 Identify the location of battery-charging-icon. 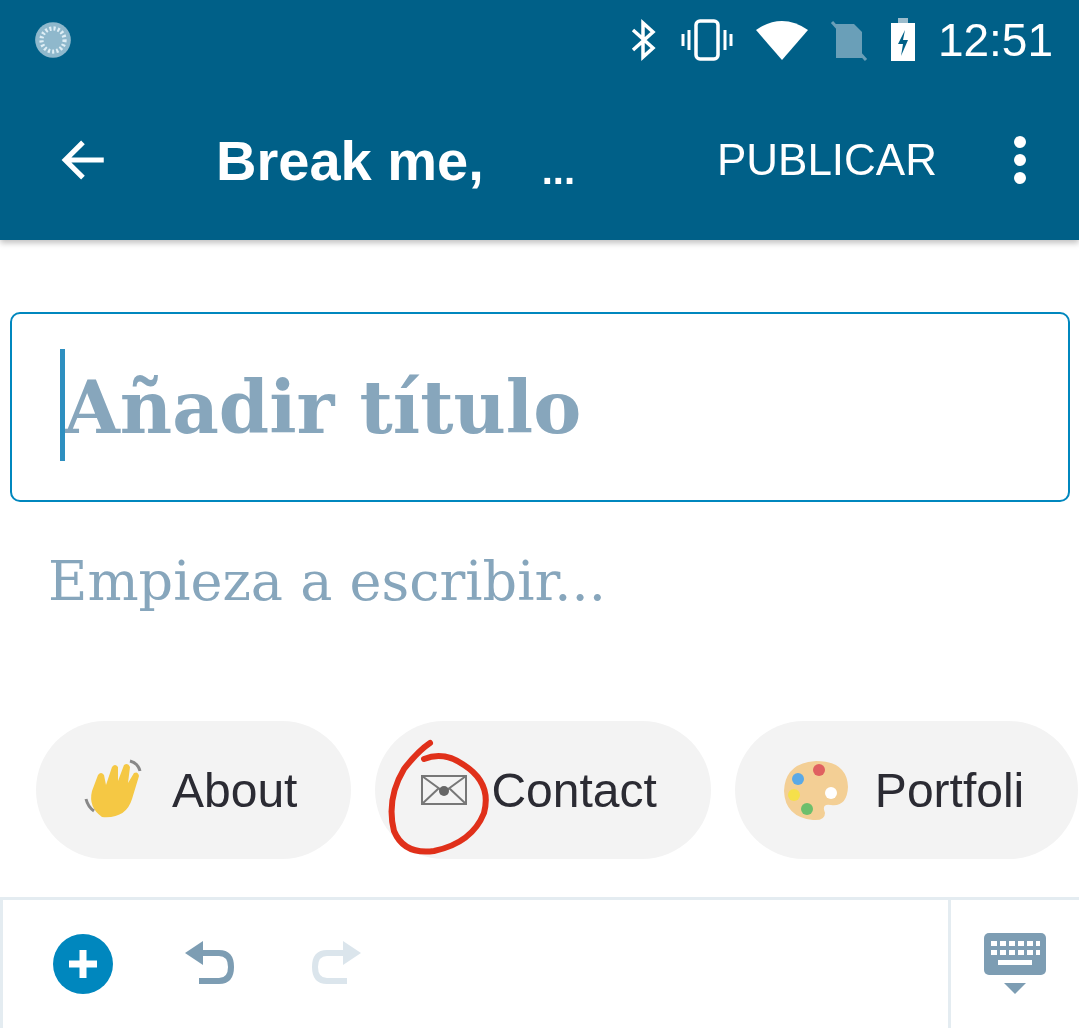
(902, 40).